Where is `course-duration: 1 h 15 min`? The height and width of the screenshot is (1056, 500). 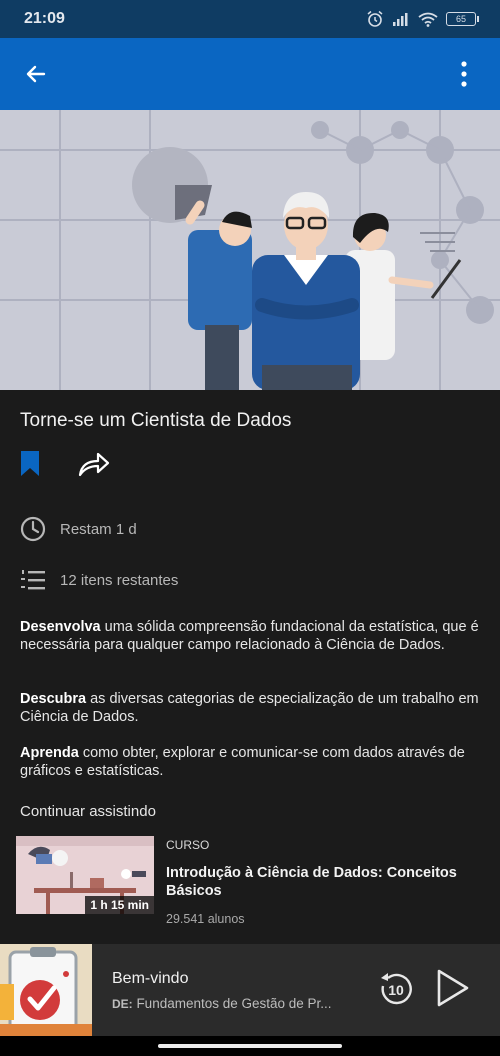
course-duration: 1 h 15 min is located at coordinates (119, 905).